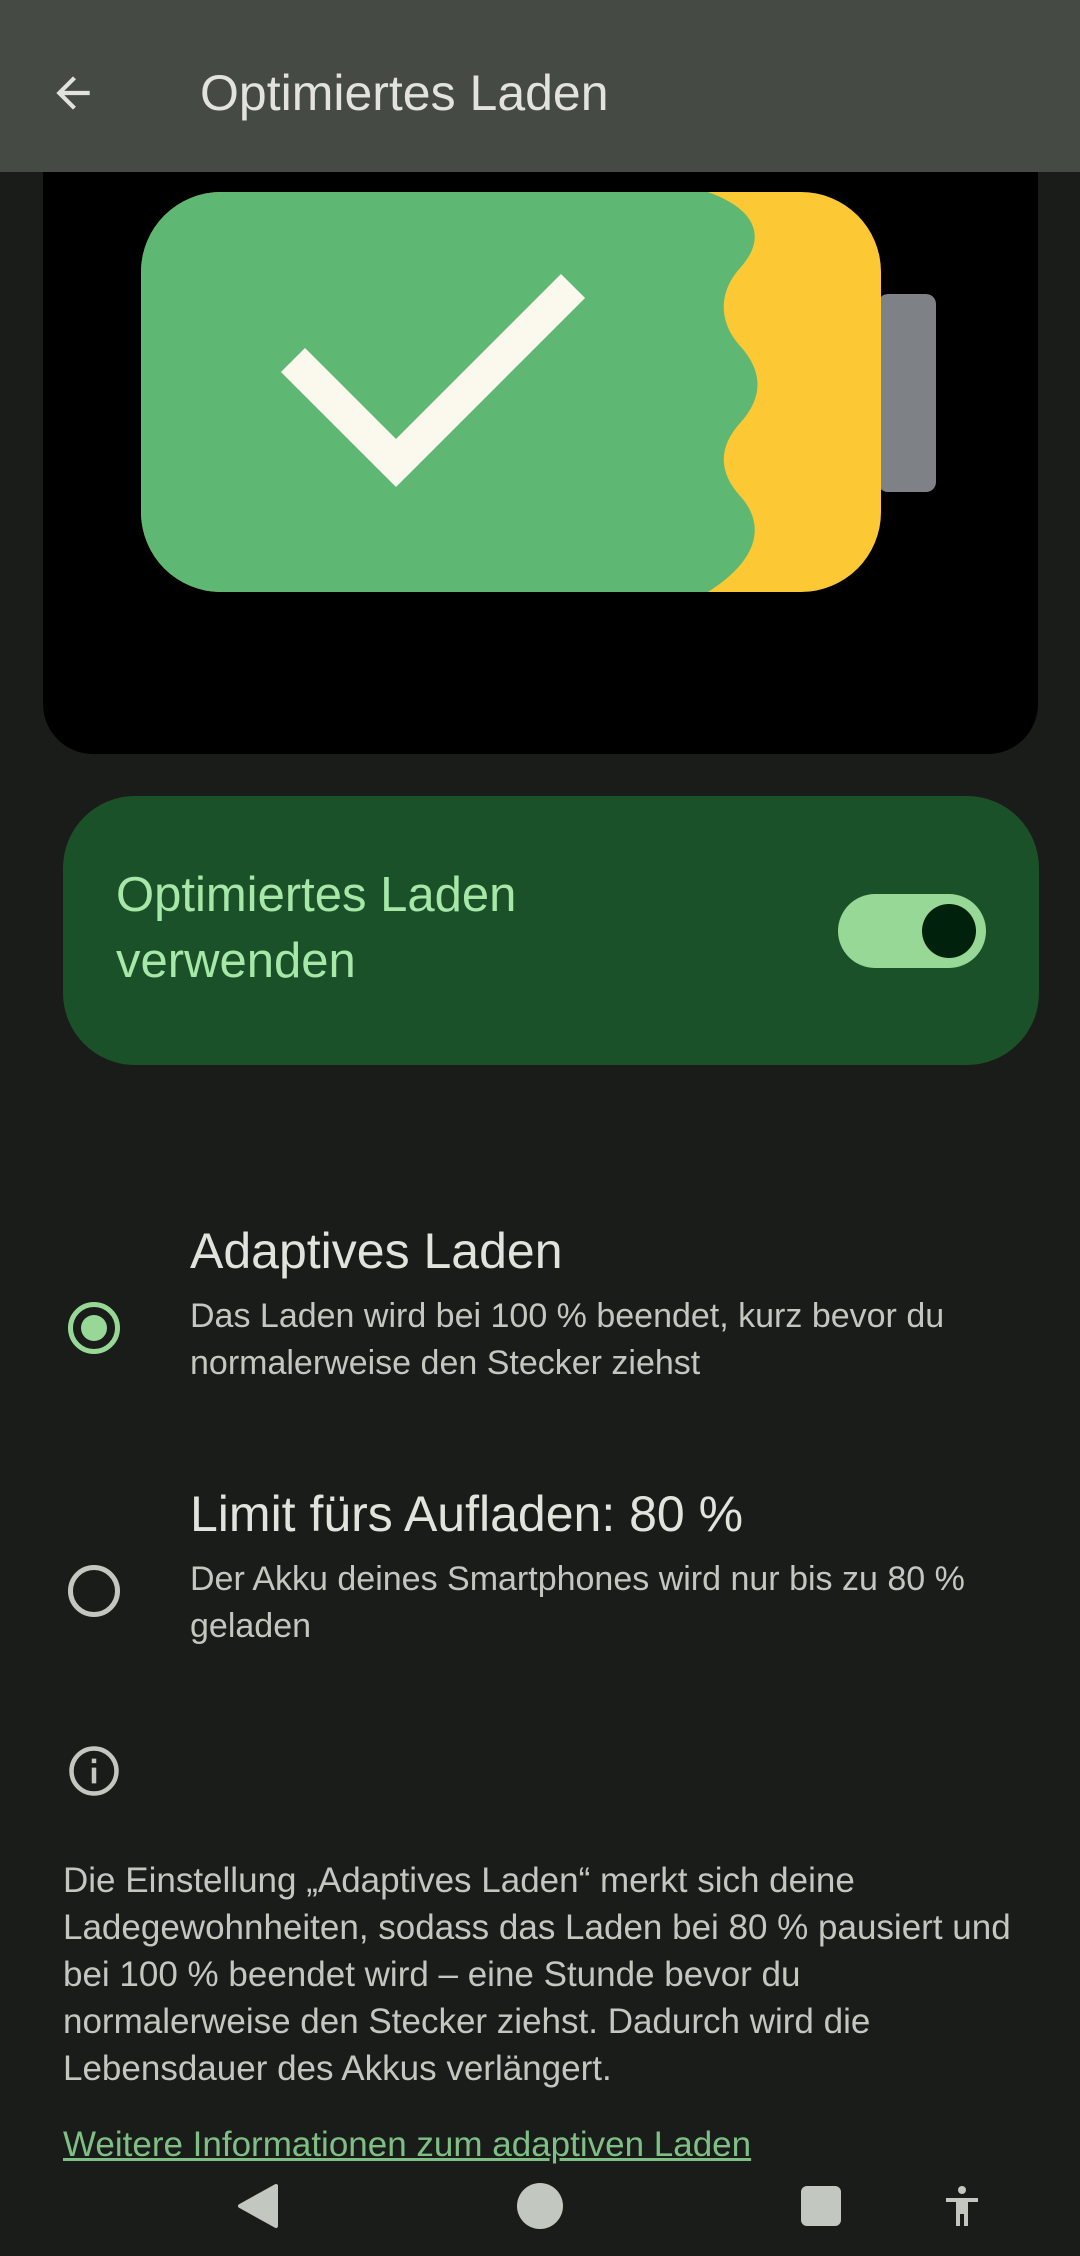  What do you see at coordinates (94, 1771) in the screenshot?
I see `info-icon` at bounding box center [94, 1771].